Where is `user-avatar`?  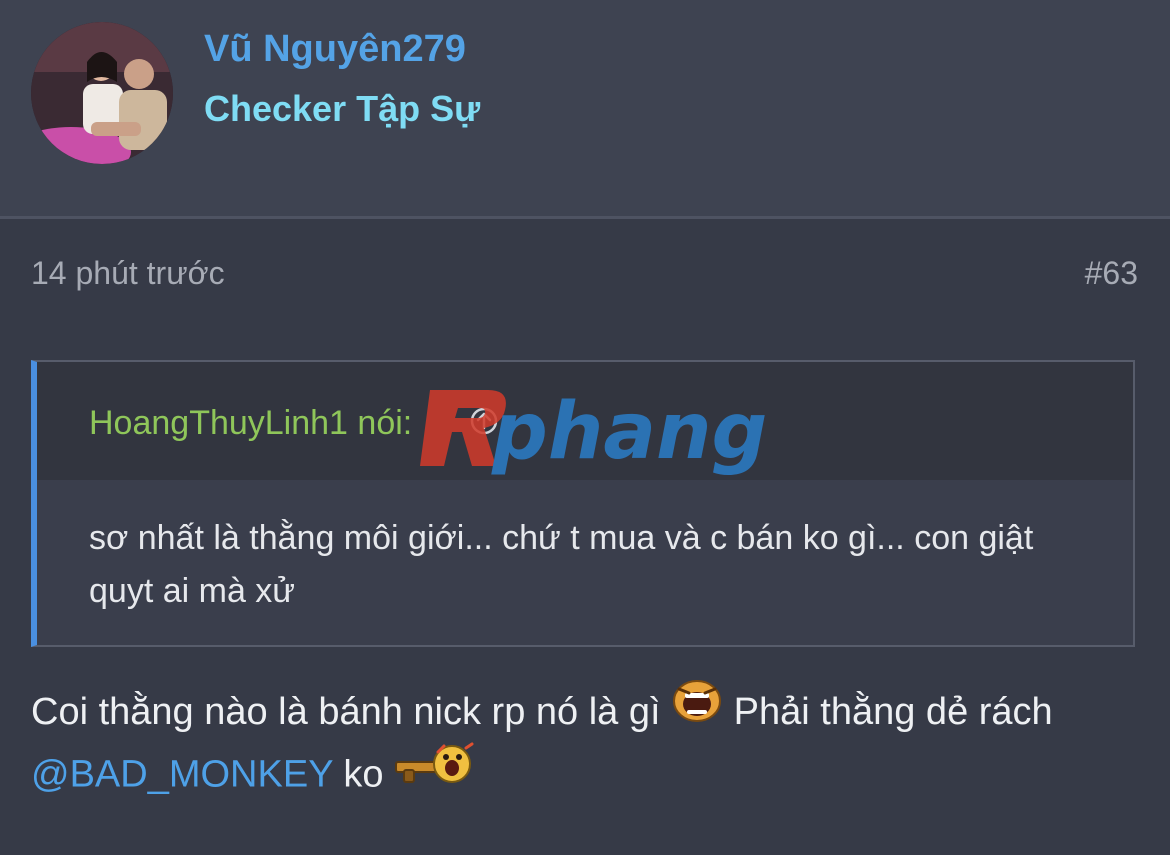 user-avatar is located at coordinates (102, 93).